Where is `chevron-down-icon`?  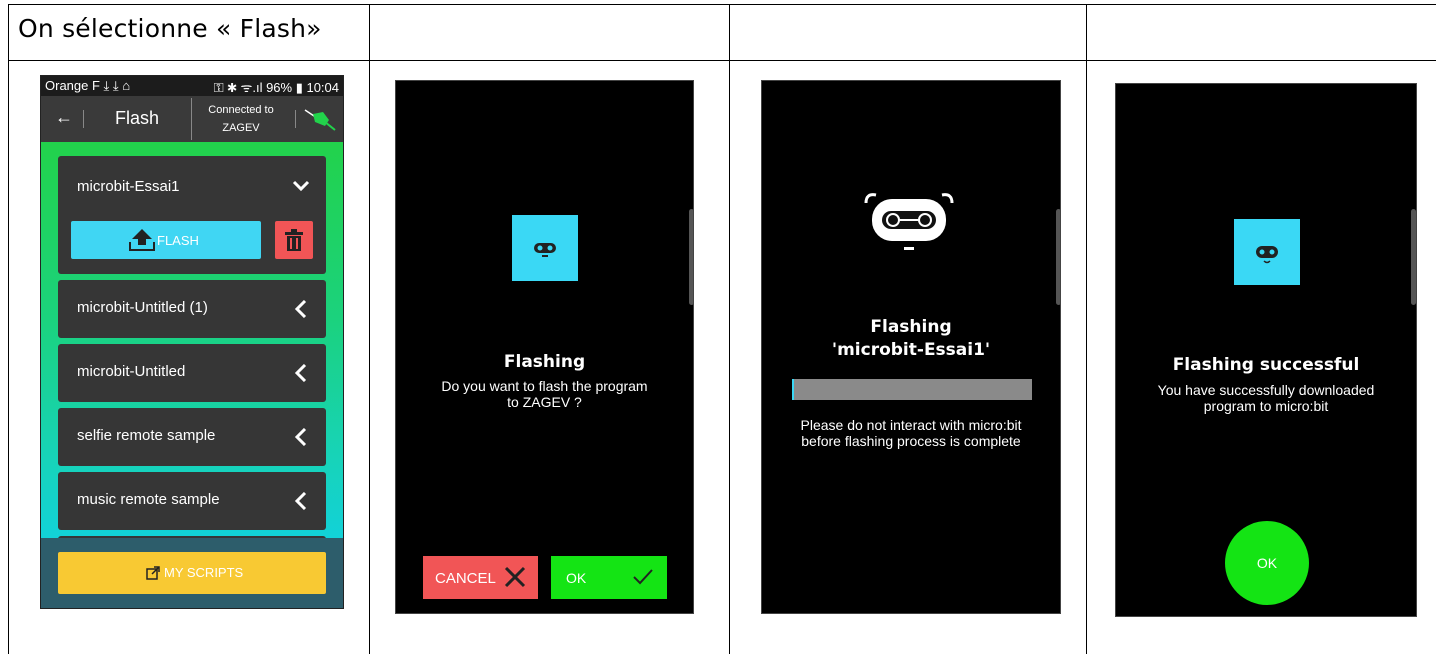
chevron-down-icon is located at coordinates (301, 186).